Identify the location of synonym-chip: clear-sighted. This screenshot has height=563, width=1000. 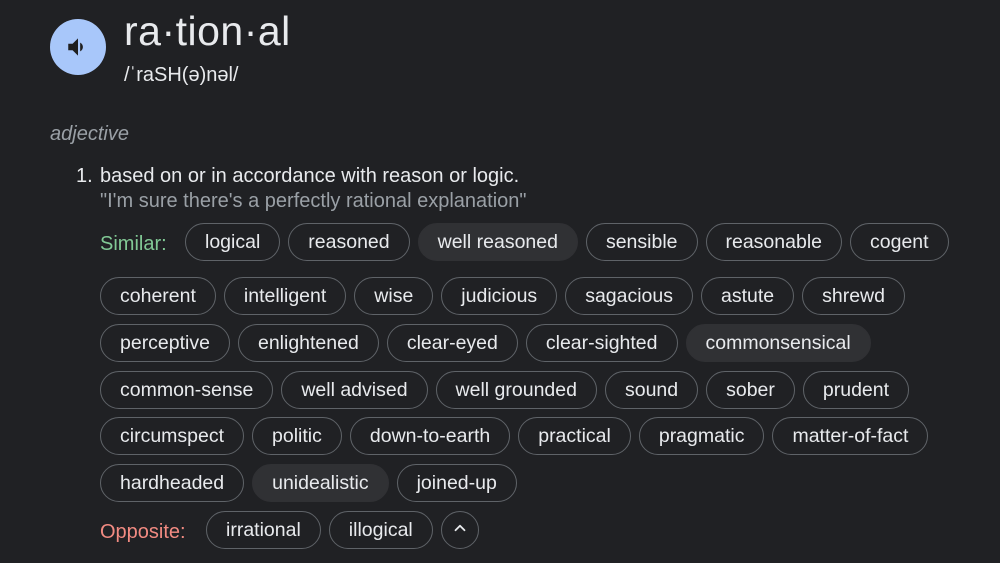
(601, 343).